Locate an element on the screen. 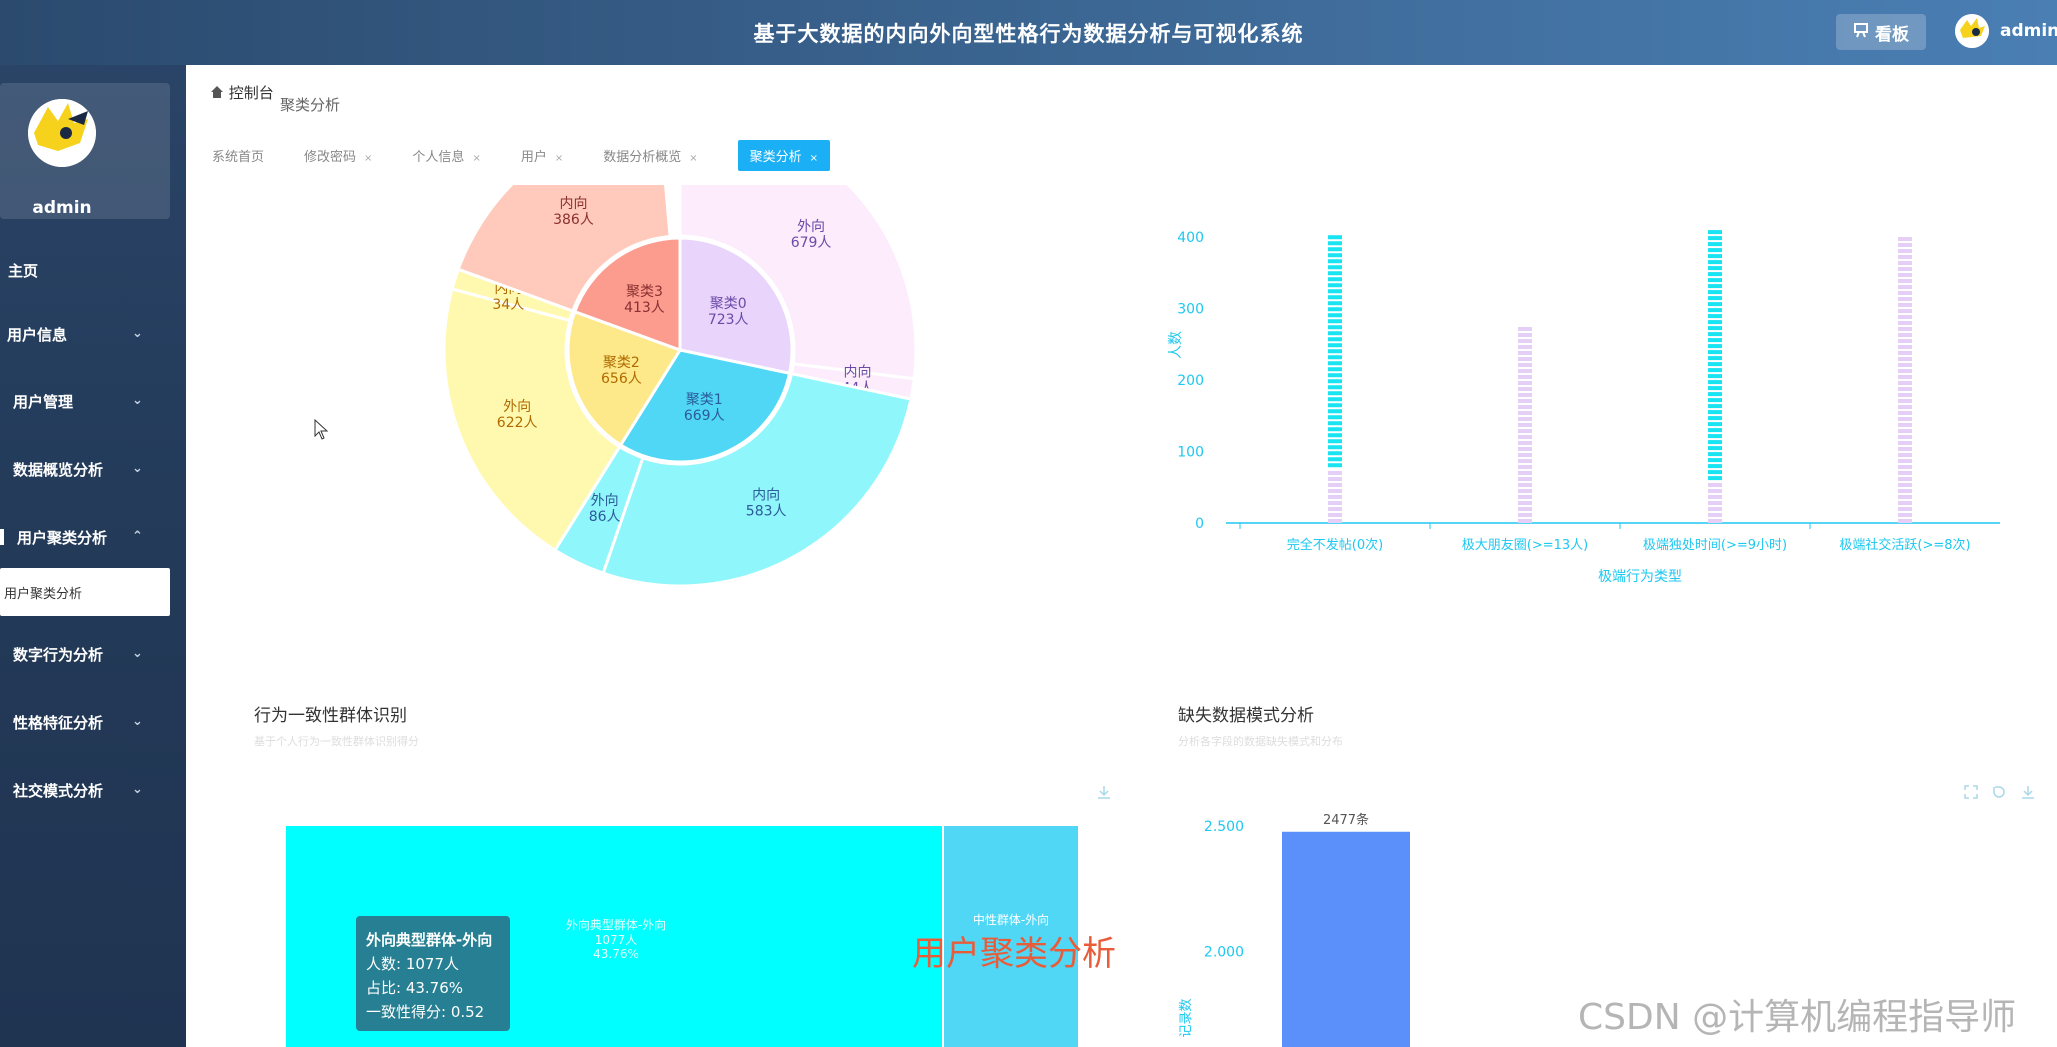  tab-bar: 系统首页 修改密码 × 个人信息 × 用户 × 数据分析概览 × 聚类分析 × is located at coordinates (541, 155).